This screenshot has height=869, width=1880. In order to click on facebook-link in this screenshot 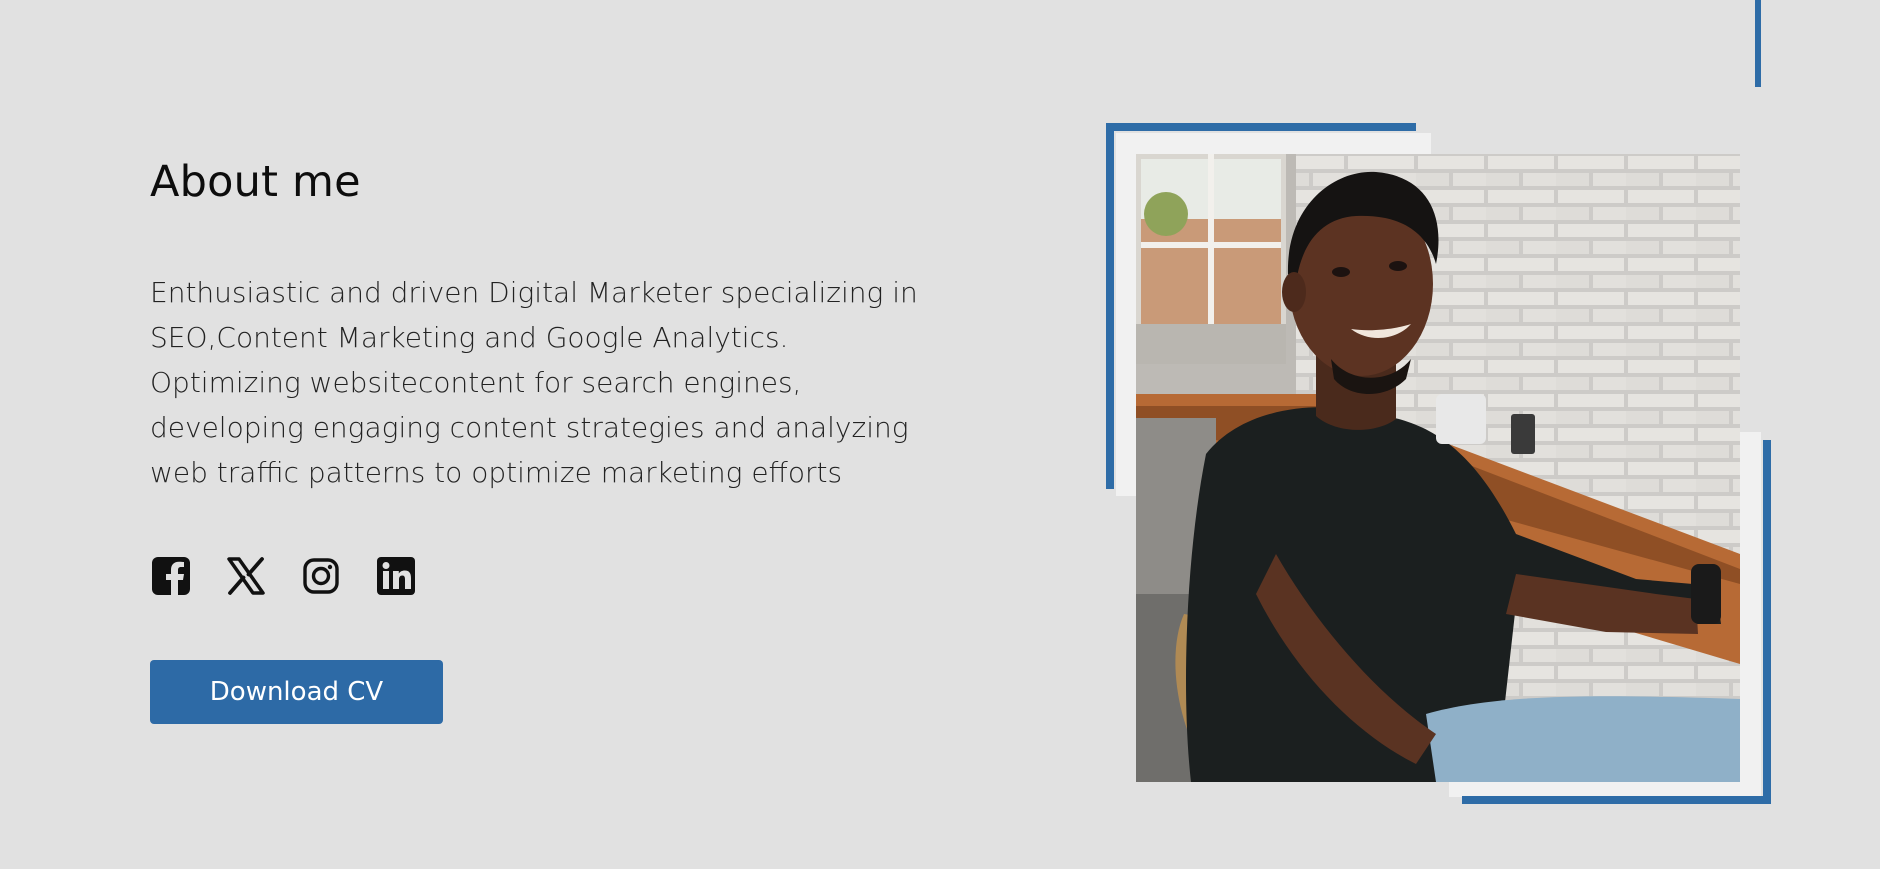, I will do `click(171, 576)`.